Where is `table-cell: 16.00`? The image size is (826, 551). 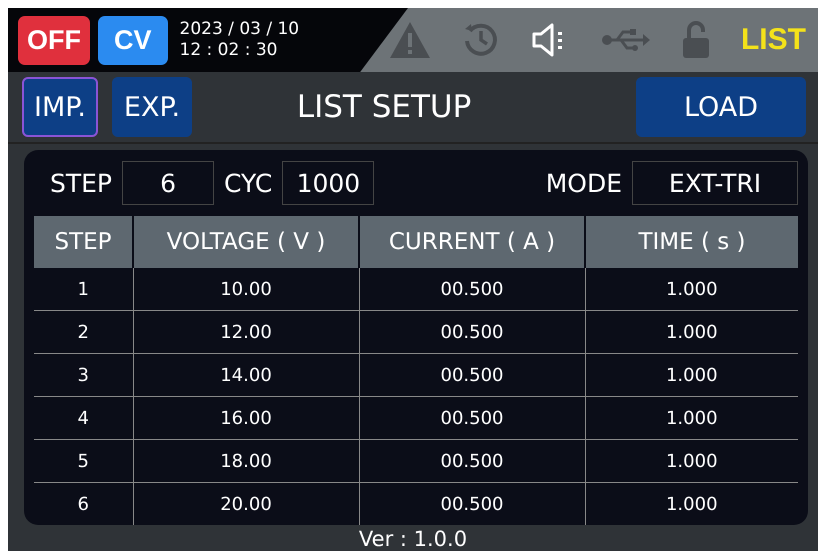 table-cell: 16.00 is located at coordinates (246, 418).